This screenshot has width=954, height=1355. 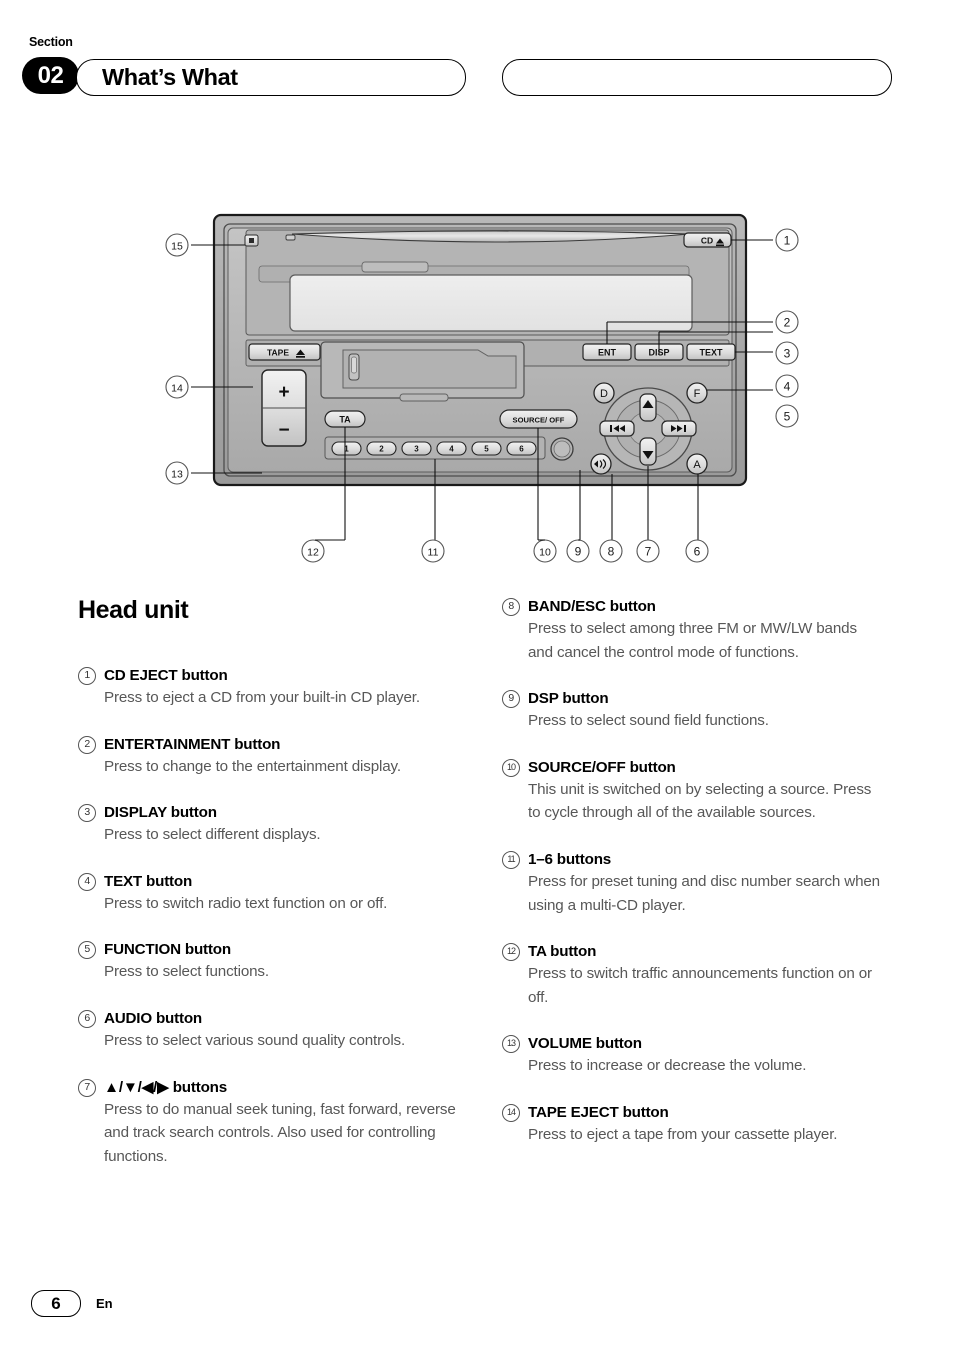 I want to click on callout-6: 6, so click(x=697, y=551).